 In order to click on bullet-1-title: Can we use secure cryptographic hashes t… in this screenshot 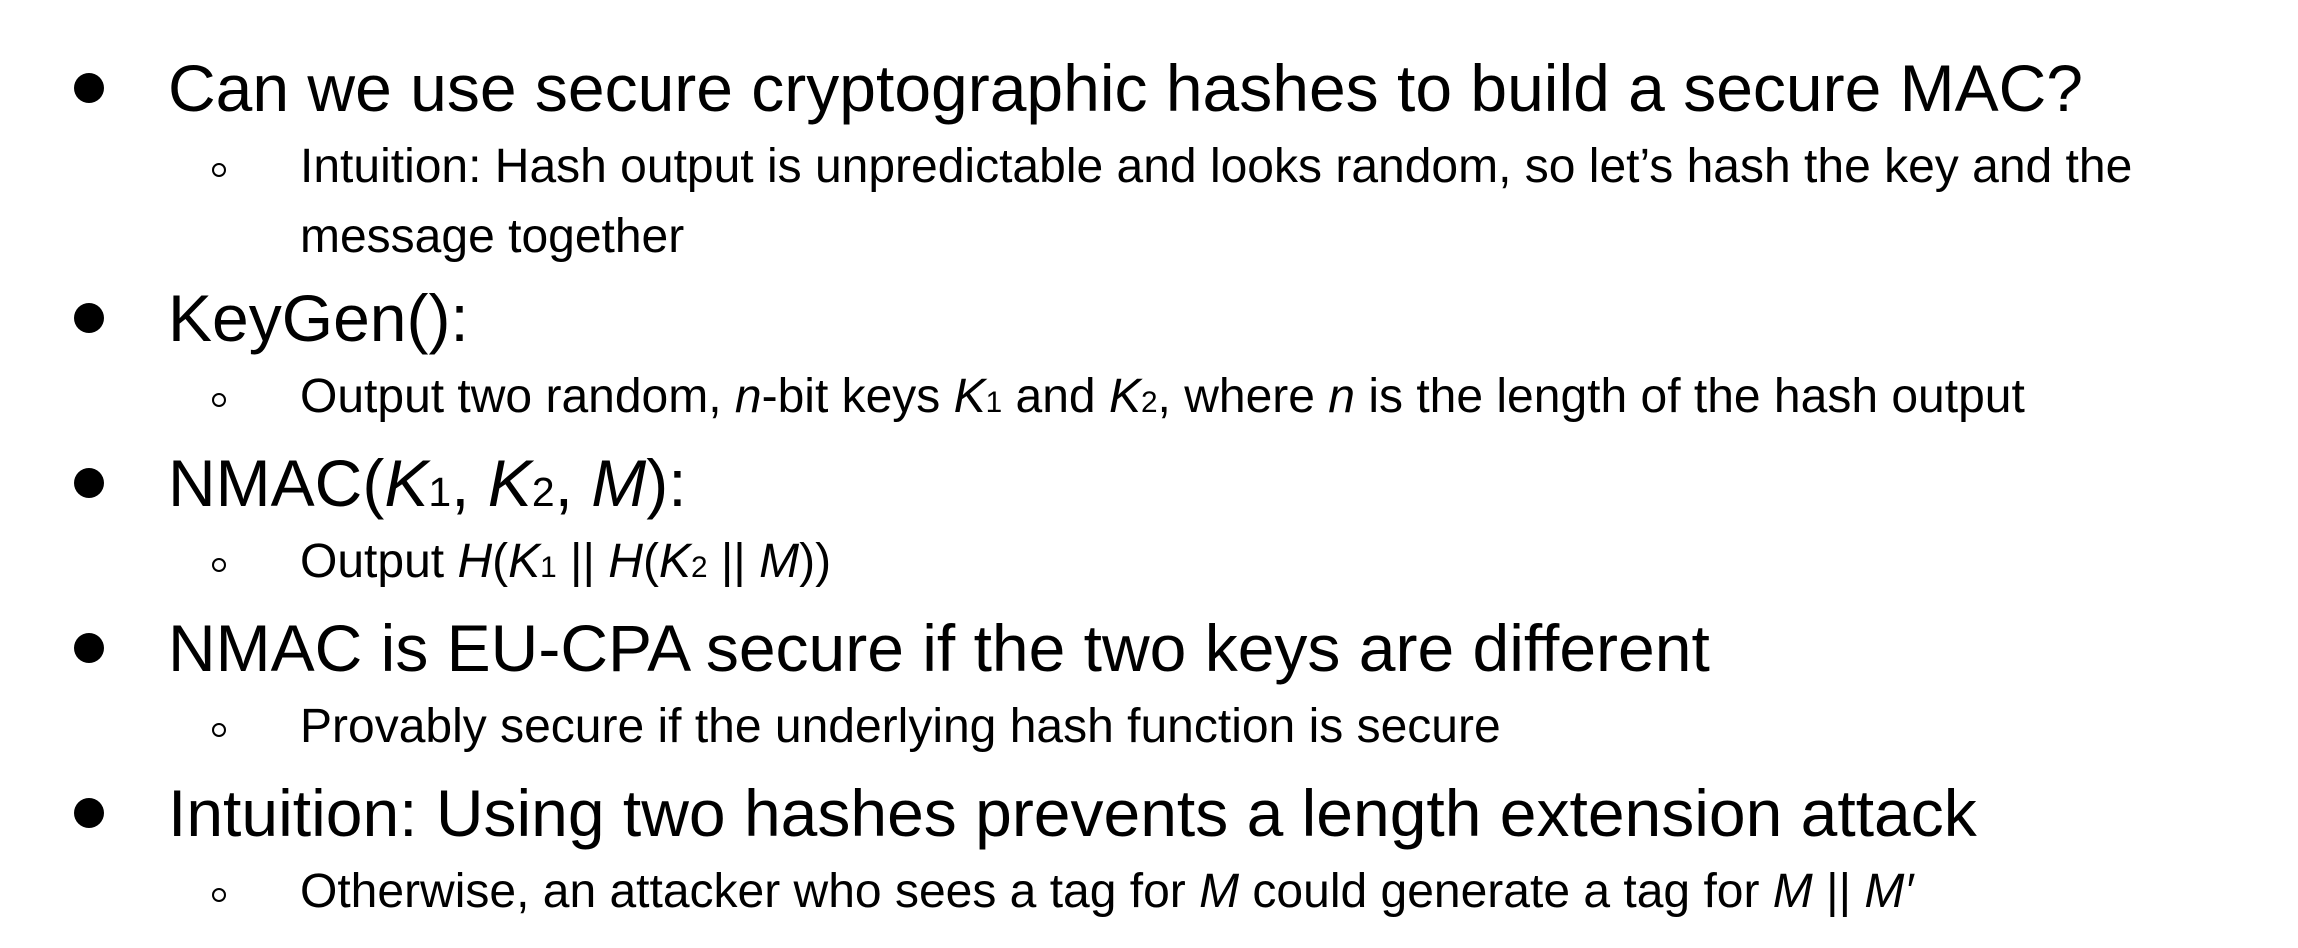, I will do `click(1125, 88)`.